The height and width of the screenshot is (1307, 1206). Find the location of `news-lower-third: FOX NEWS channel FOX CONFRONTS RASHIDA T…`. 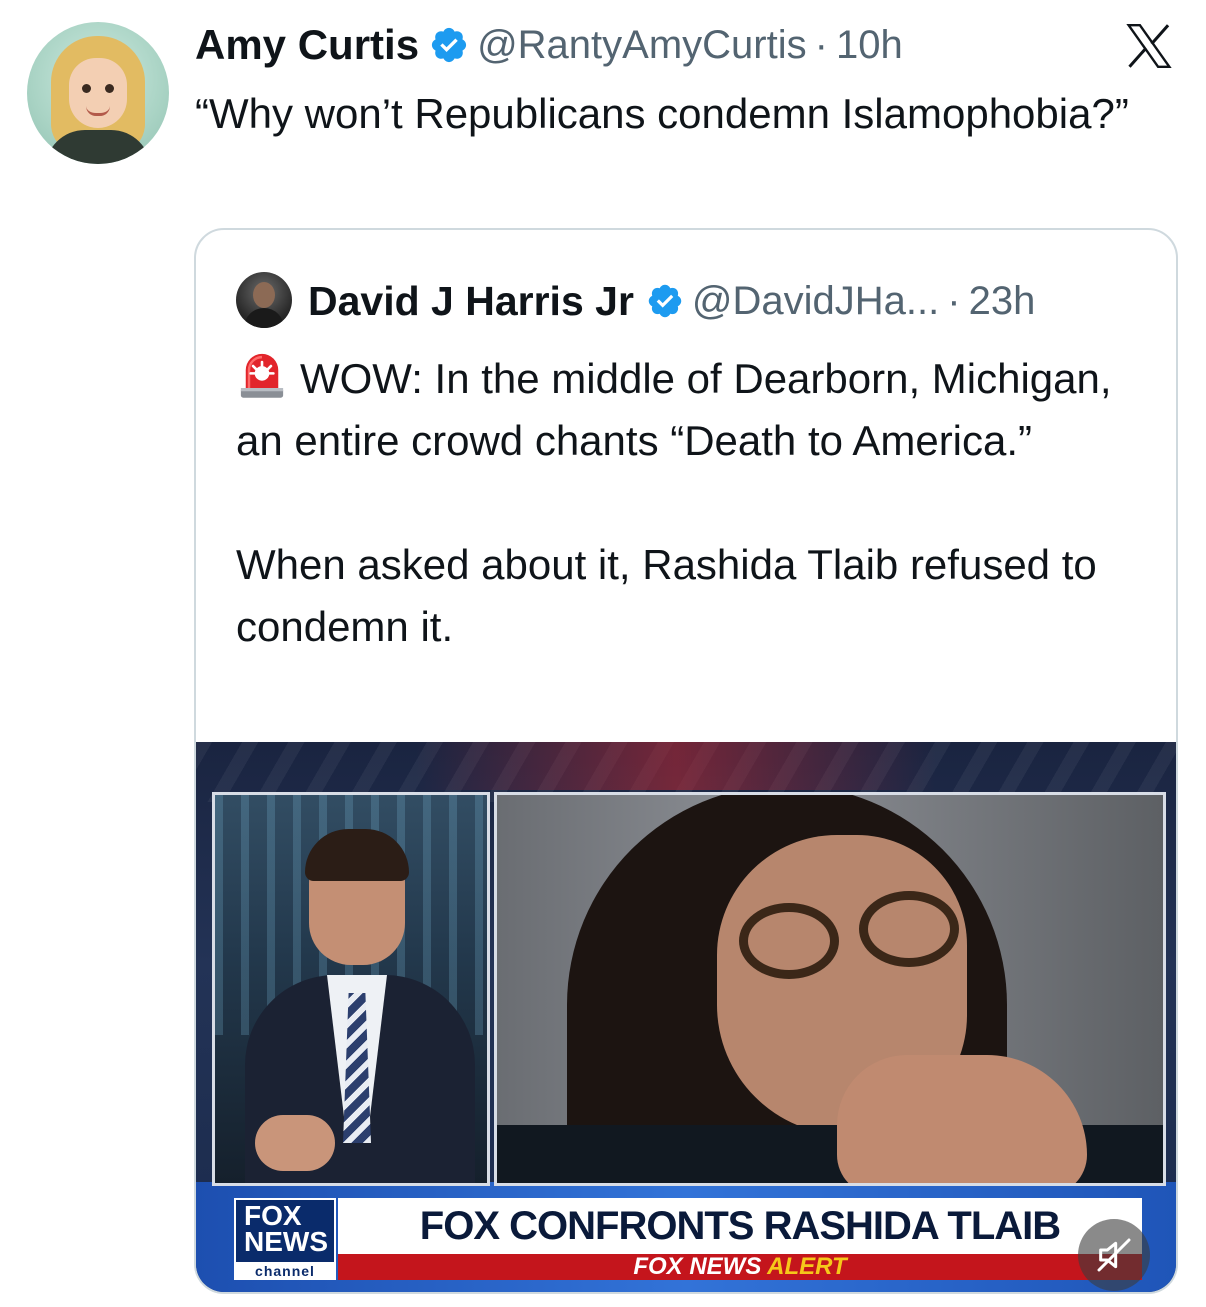

news-lower-third: FOX NEWS channel FOX CONFRONTS RASHIDA T… is located at coordinates (688, 1239).